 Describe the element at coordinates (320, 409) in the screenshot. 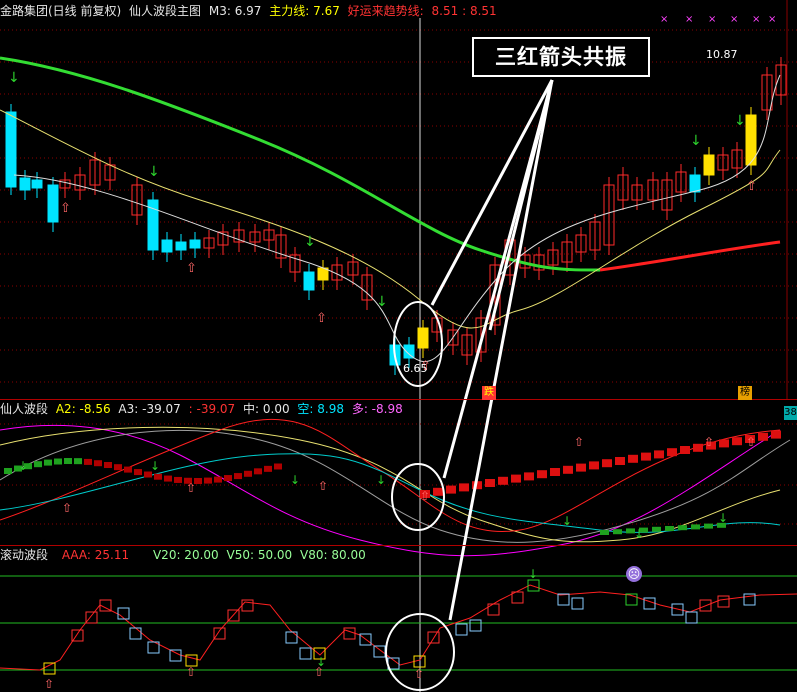

I see `empty-value: 空: 8.98` at that location.